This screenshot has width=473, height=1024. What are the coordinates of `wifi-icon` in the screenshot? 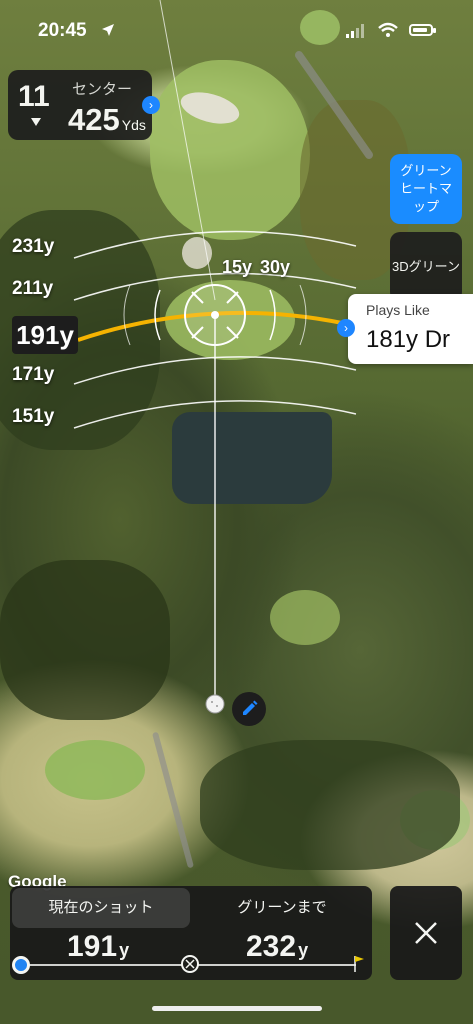 It's located at (388, 29).